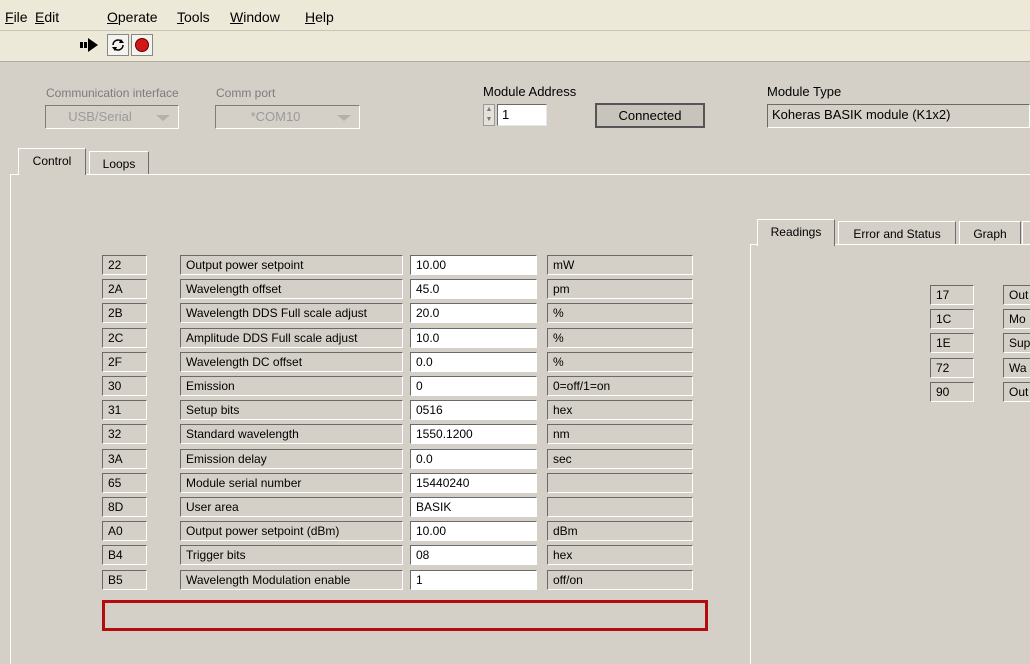  I want to click on parameter-name: Trigger bits, so click(291, 555).